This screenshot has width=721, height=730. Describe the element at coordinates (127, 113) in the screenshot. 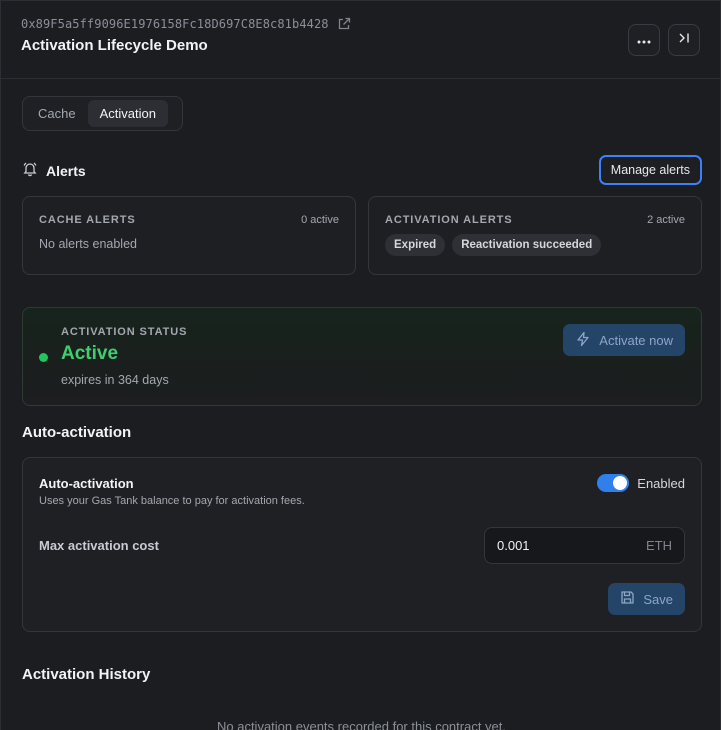

I see `tab-activation: Activation` at that location.